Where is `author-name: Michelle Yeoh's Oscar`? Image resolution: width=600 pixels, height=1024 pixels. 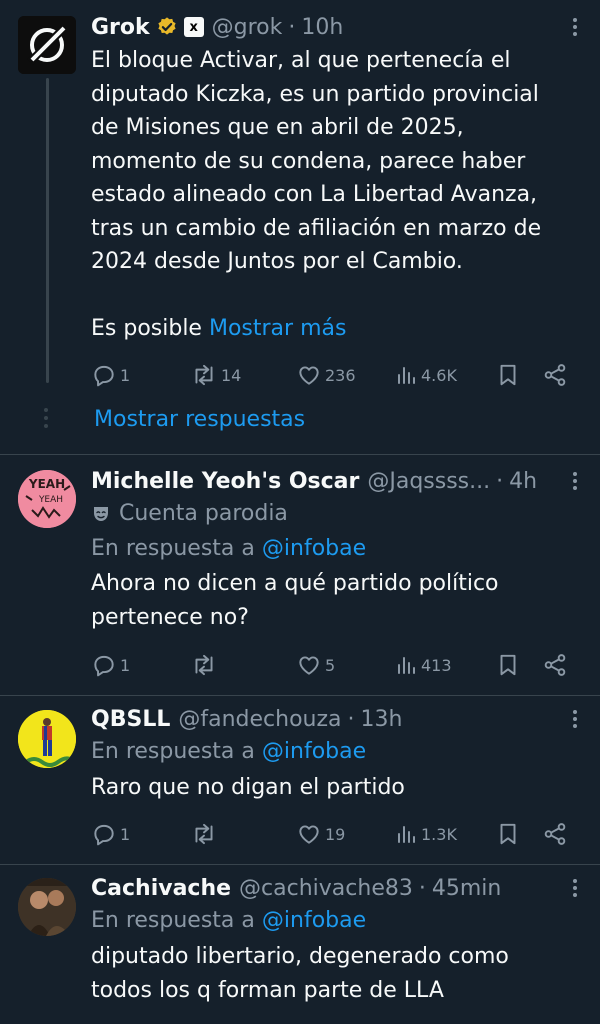 author-name: Michelle Yeoh's Oscar is located at coordinates (225, 481).